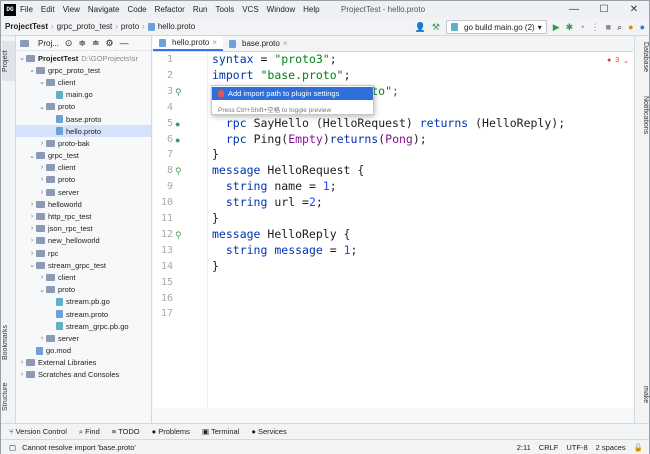 The width and height of the screenshot is (650, 454). What do you see at coordinates (83, 143) in the screenshot?
I see `tree-item: › proto-bak` at bounding box center [83, 143].